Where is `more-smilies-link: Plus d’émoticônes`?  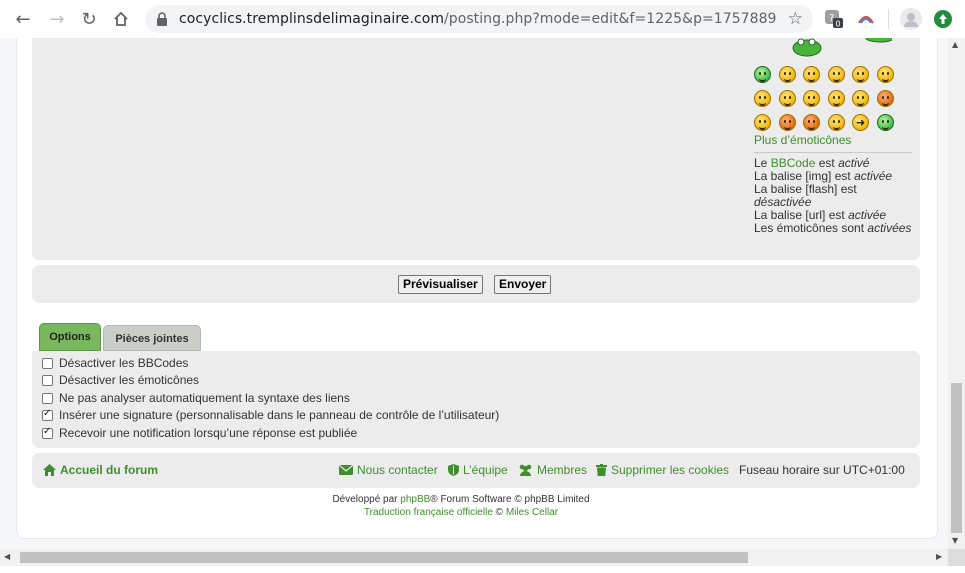 more-smilies-link: Plus d’émoticônes is located at coordinates (802, 140).